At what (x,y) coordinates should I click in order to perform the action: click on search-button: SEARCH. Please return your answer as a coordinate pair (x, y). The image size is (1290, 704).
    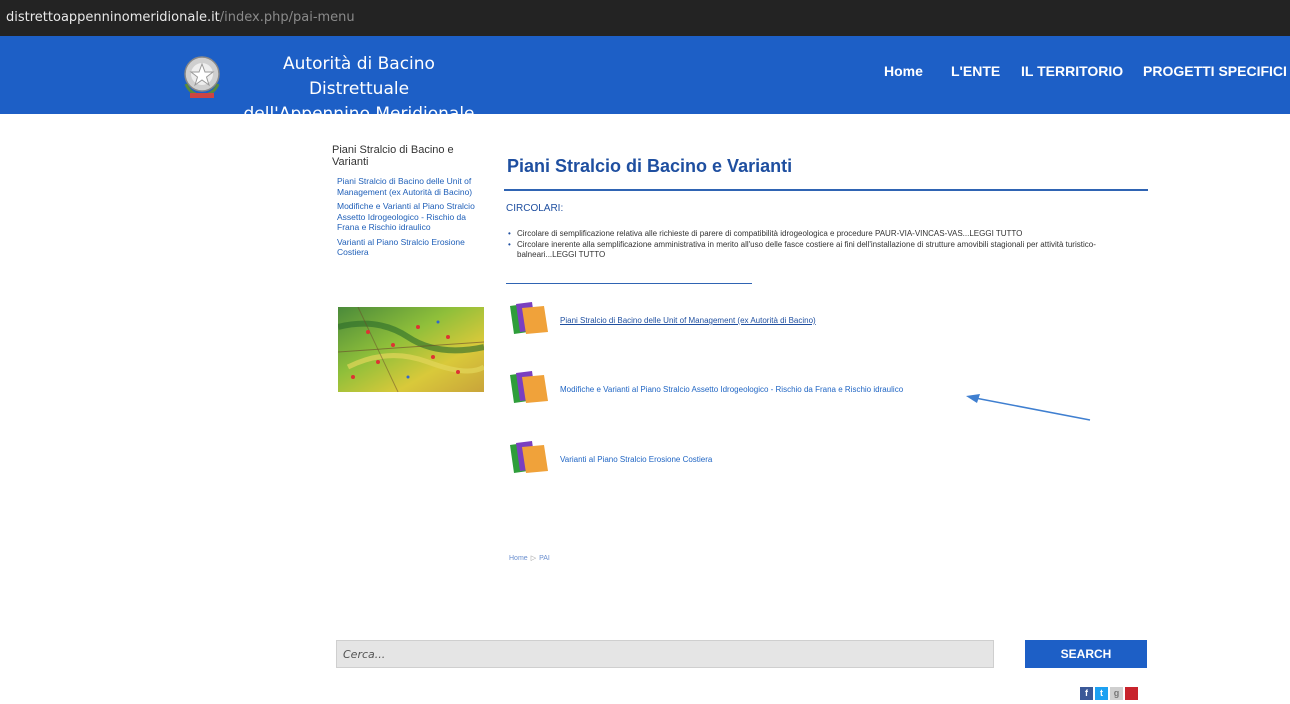
    Looking at the image, I should click on (1086, 654).